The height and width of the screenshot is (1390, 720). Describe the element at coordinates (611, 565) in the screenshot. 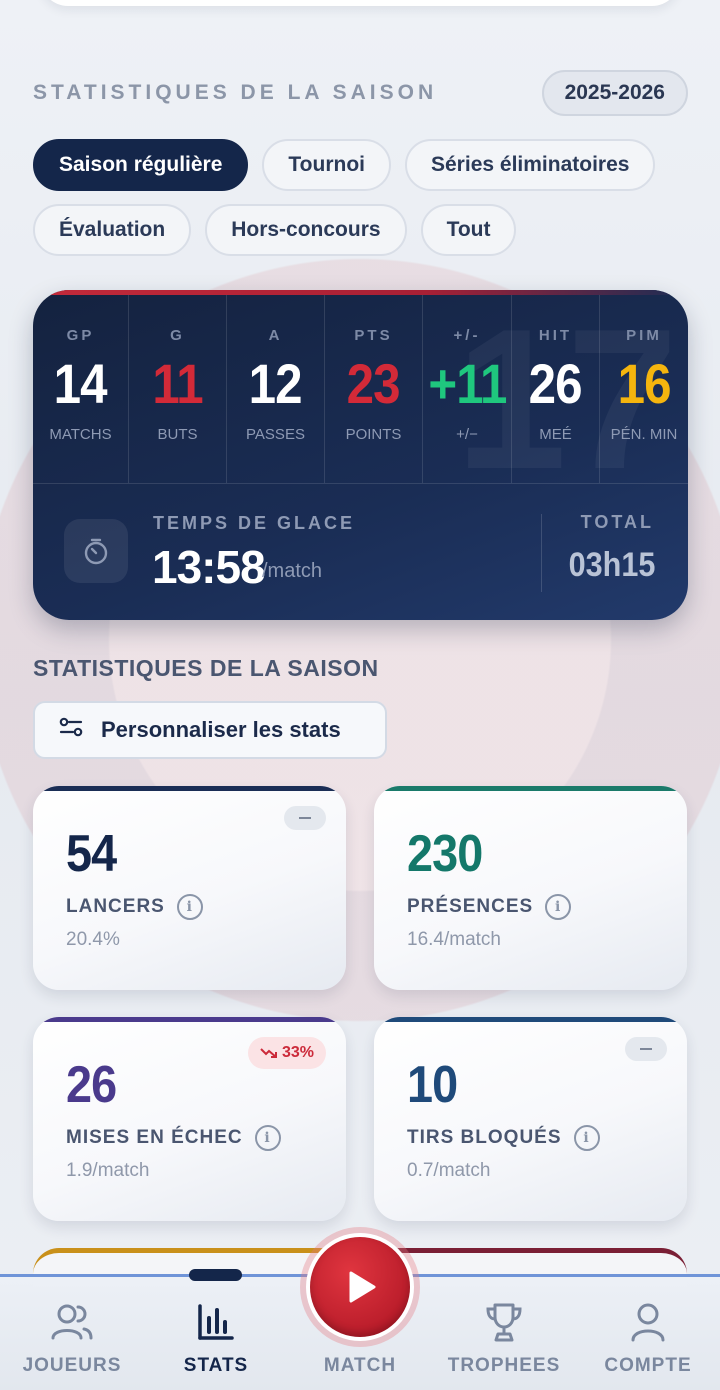

I see `total-value: 03h15` at that location.